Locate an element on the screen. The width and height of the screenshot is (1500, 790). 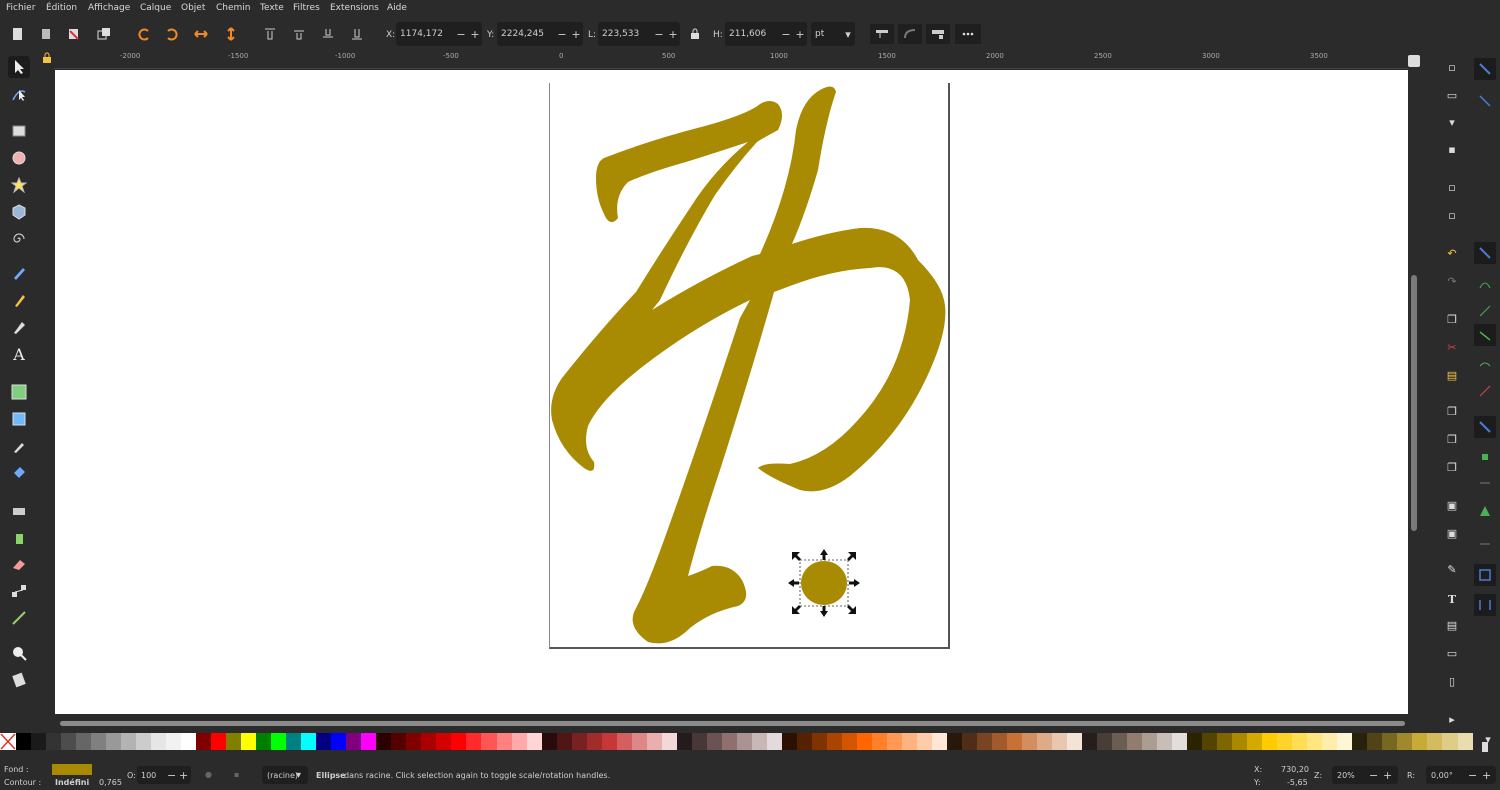
open-file-icon: ▭ is located at coordinates (1452, 95).